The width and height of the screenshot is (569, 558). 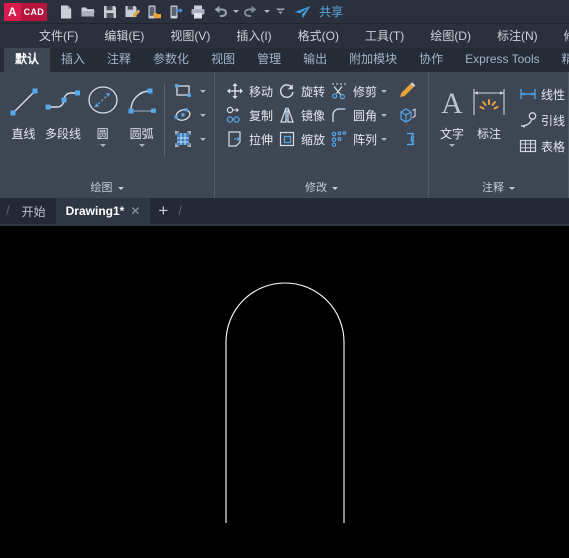 I want to click on redo-icon, so click(x=251, y=12).